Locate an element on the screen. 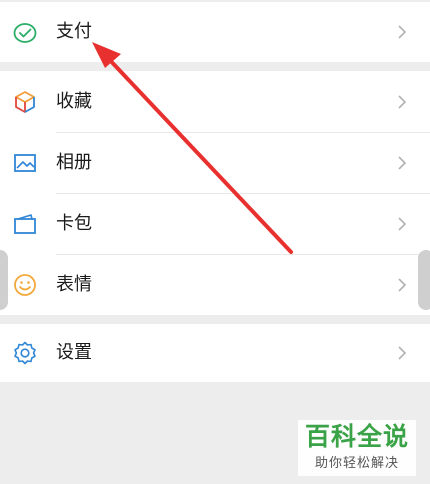 Image resolution: width=430 pixels, height=484 pixels. card-wallet-icon is located at coordinates (25, 224).